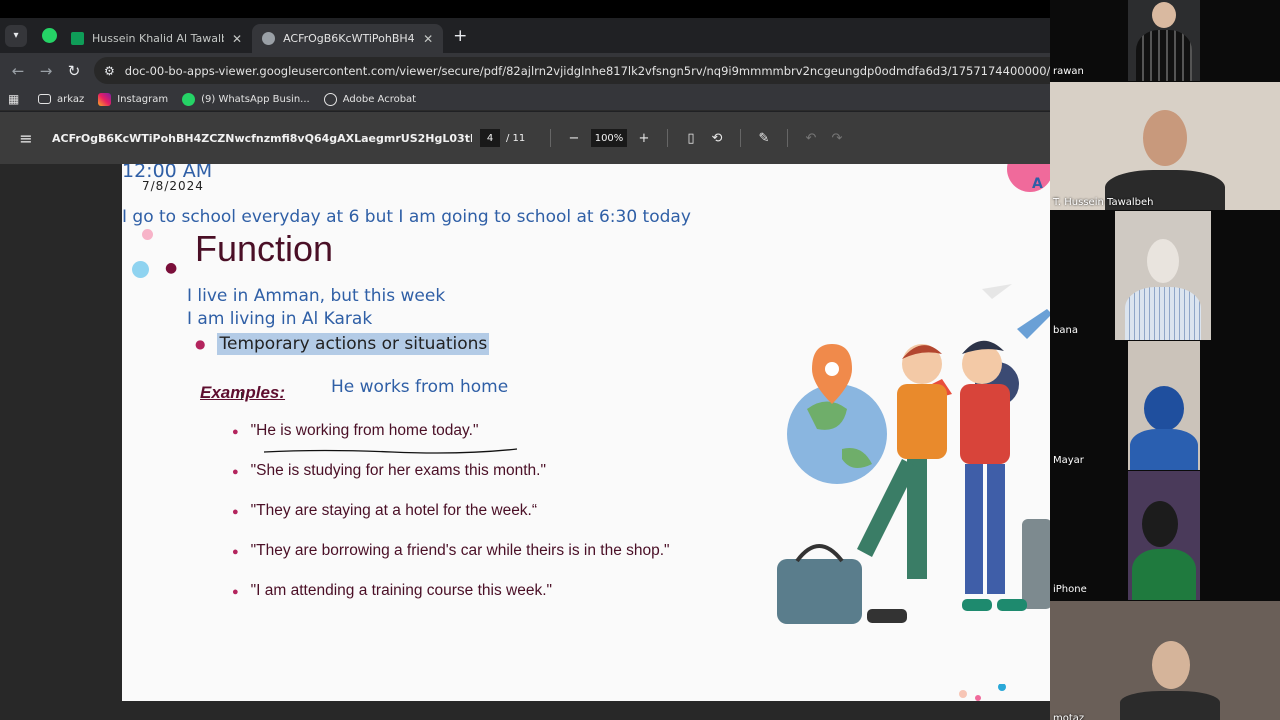 The width and height of the screenshot is (1280, 720). I want to click on participant-tile-speaker: T. Hussein Tawalbeh, so click(1165, 146).